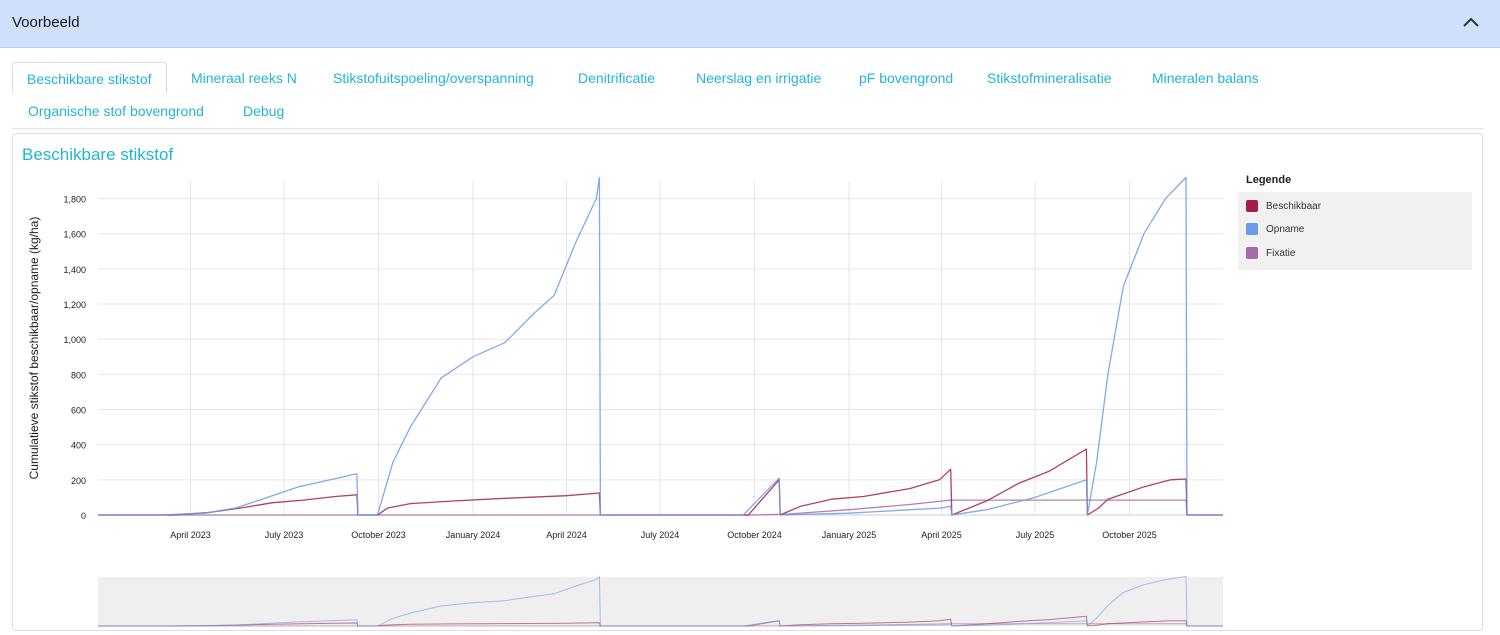  Describe the element at coordinates (1294, 206) in the screenshot. I see `legend-label: Beschikbaar` at that location.